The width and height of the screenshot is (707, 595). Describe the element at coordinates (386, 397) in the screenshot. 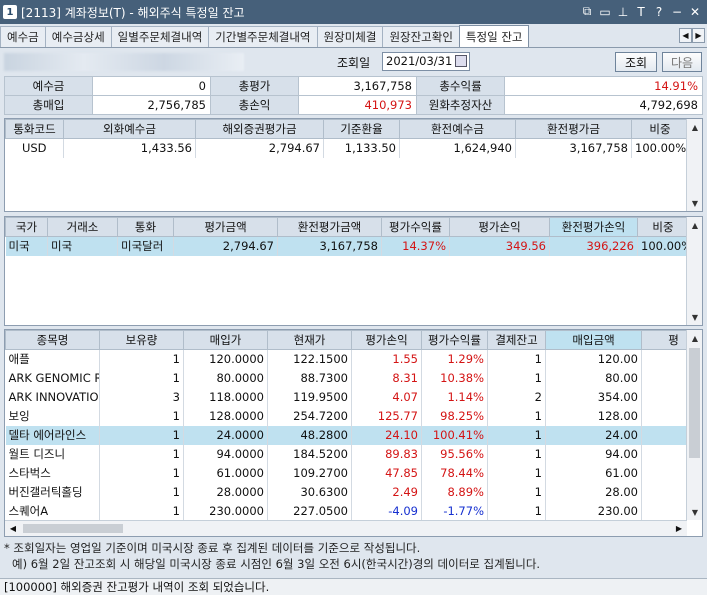

I see `cell: 4.07` at that location.